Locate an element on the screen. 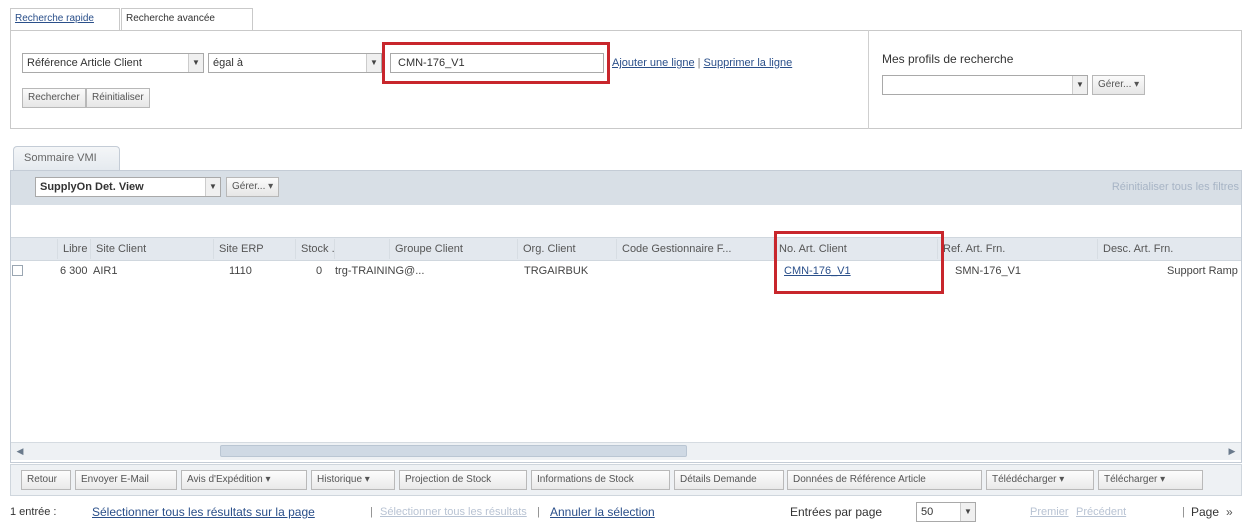  stock-projection-label: Projection de Stock is located at coordinates (448, 479).